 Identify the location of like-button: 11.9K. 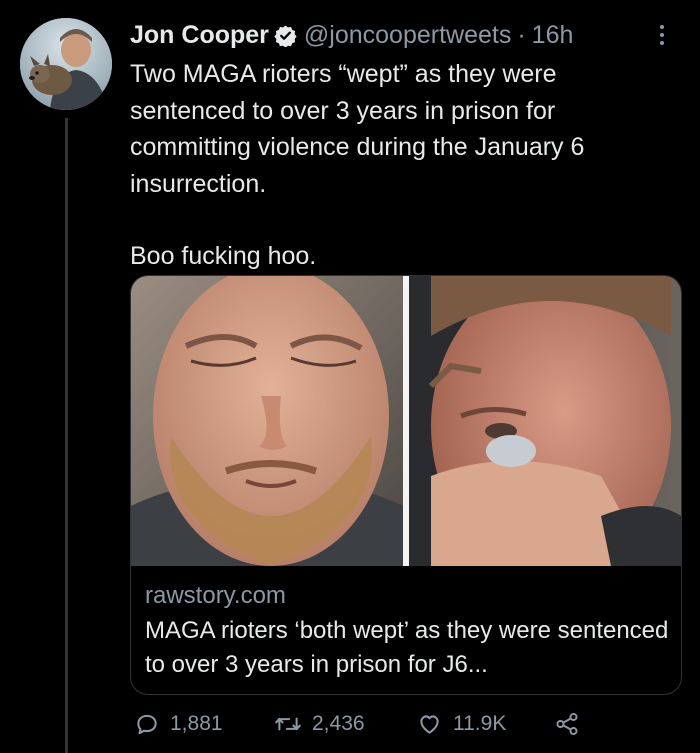
(461, 724).